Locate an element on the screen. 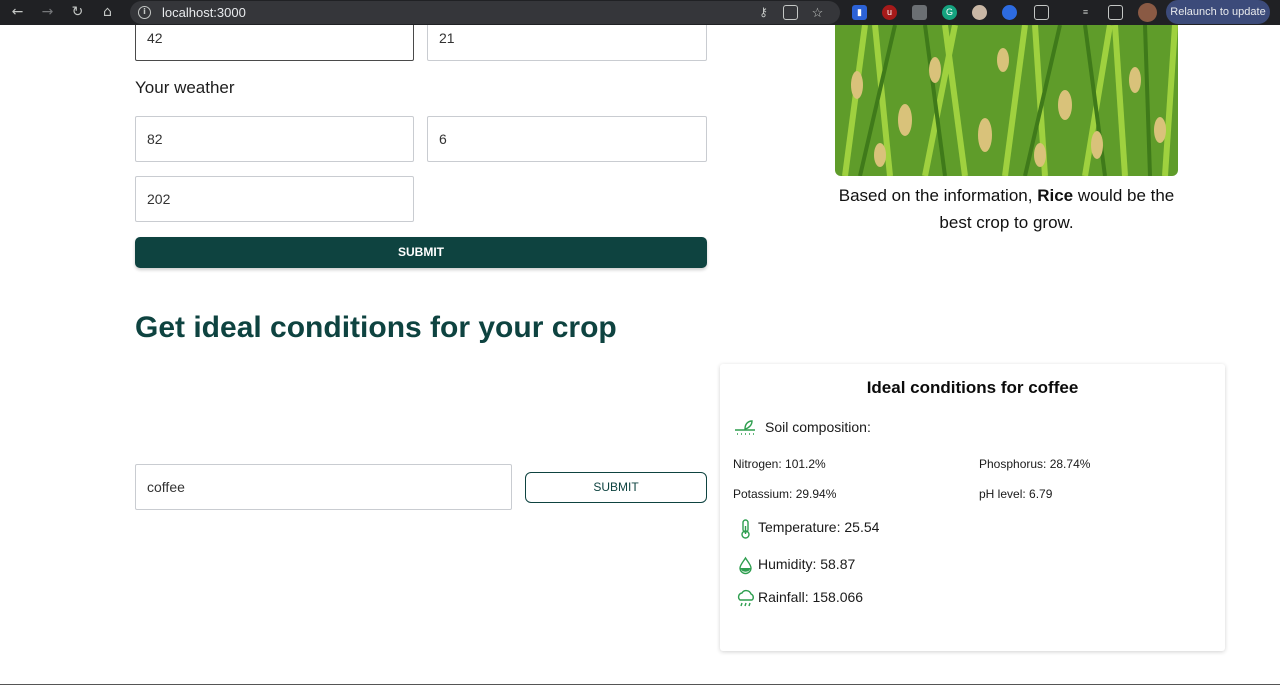  install-app-icon is located at coordinates (790, 12).